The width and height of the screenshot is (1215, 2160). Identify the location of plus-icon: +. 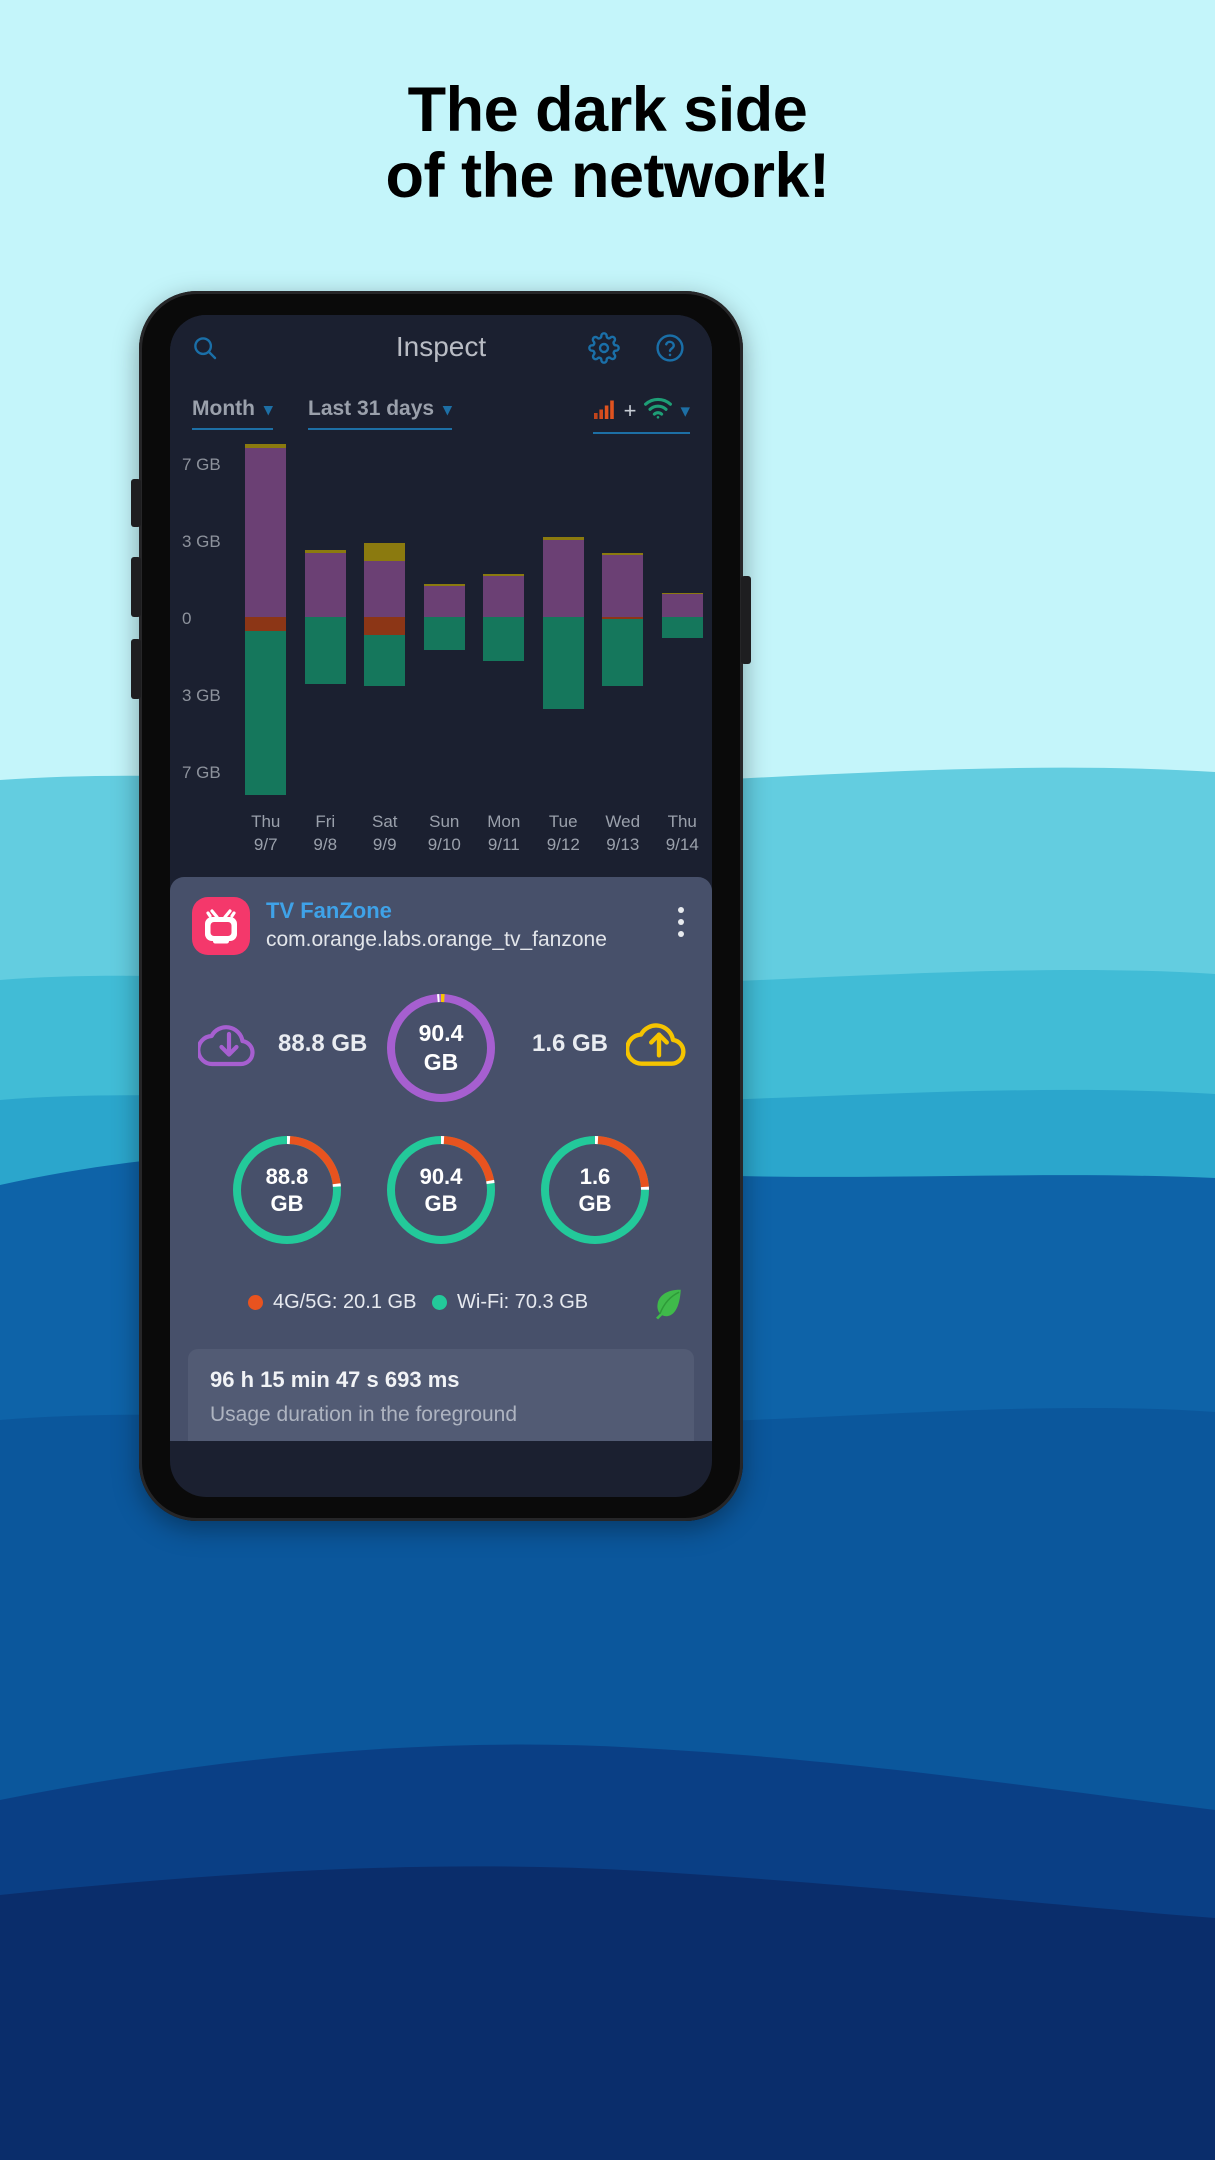
(630, 410).